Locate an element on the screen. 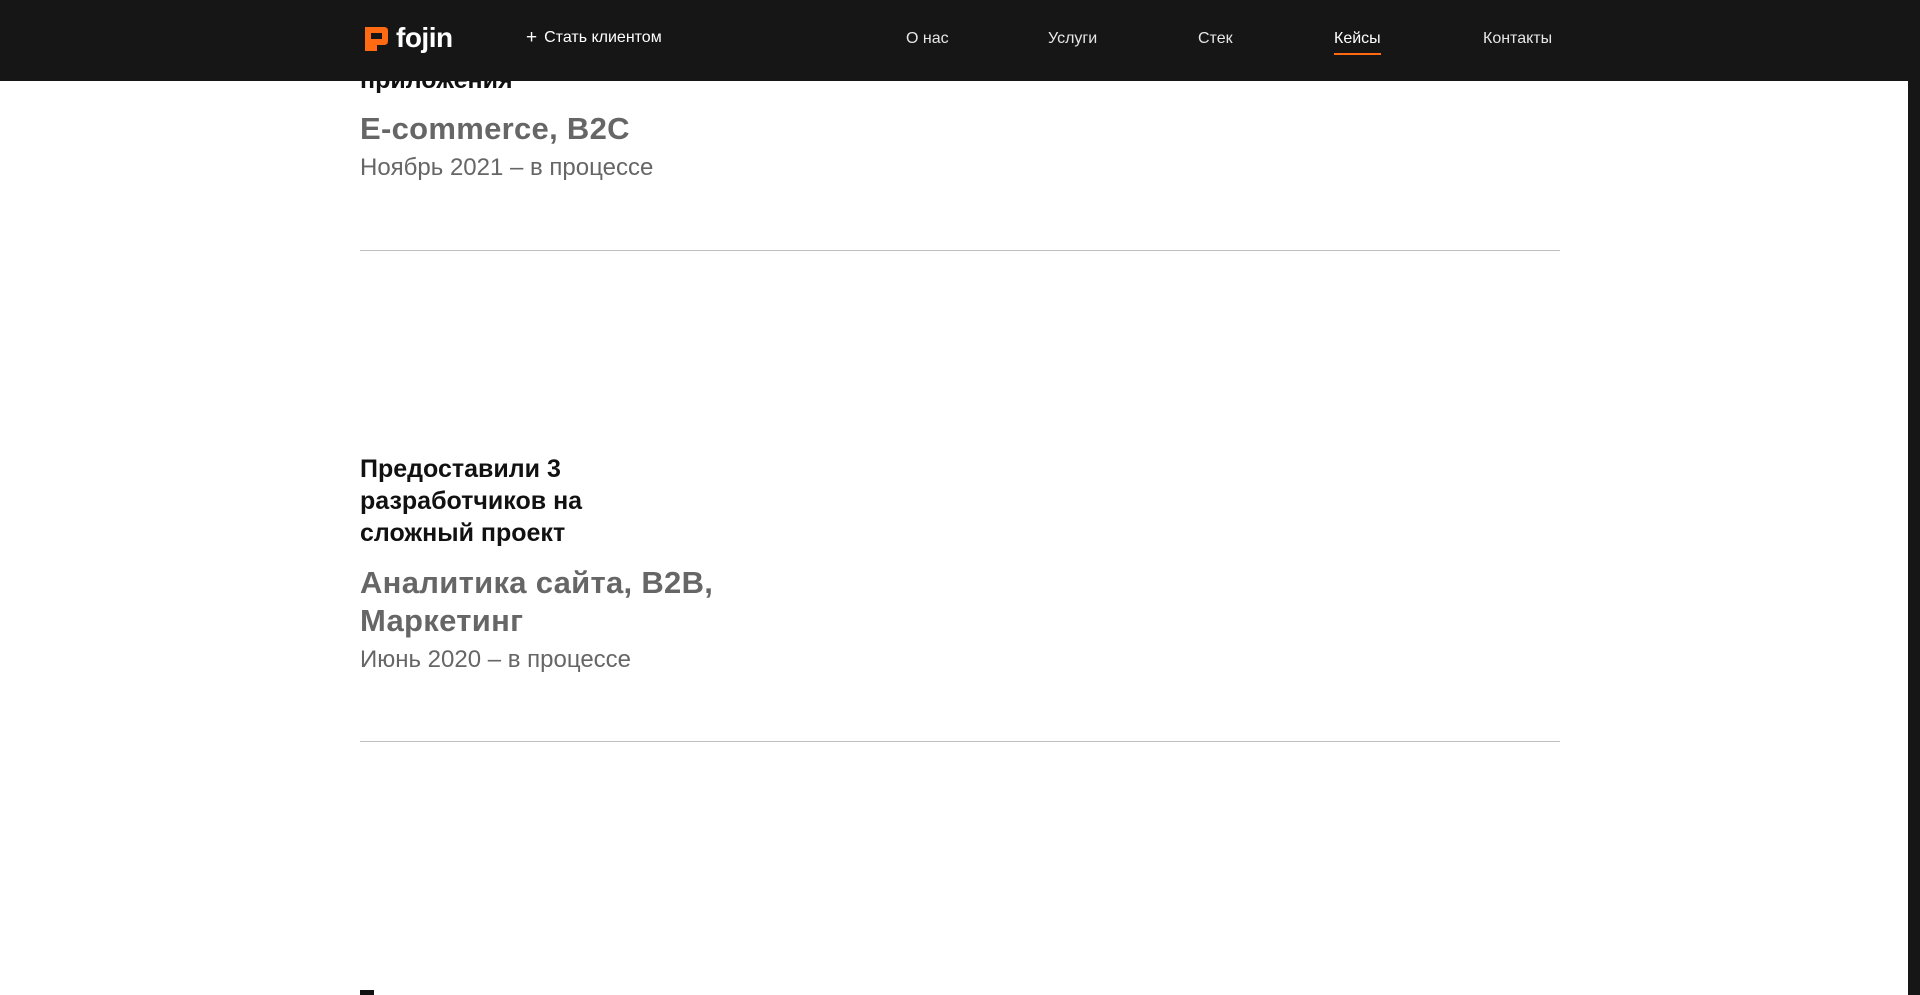 Image resolution: width=1920 pixels, height=995 pixels. logo-mark-icon is located at coordinates (376, 39).